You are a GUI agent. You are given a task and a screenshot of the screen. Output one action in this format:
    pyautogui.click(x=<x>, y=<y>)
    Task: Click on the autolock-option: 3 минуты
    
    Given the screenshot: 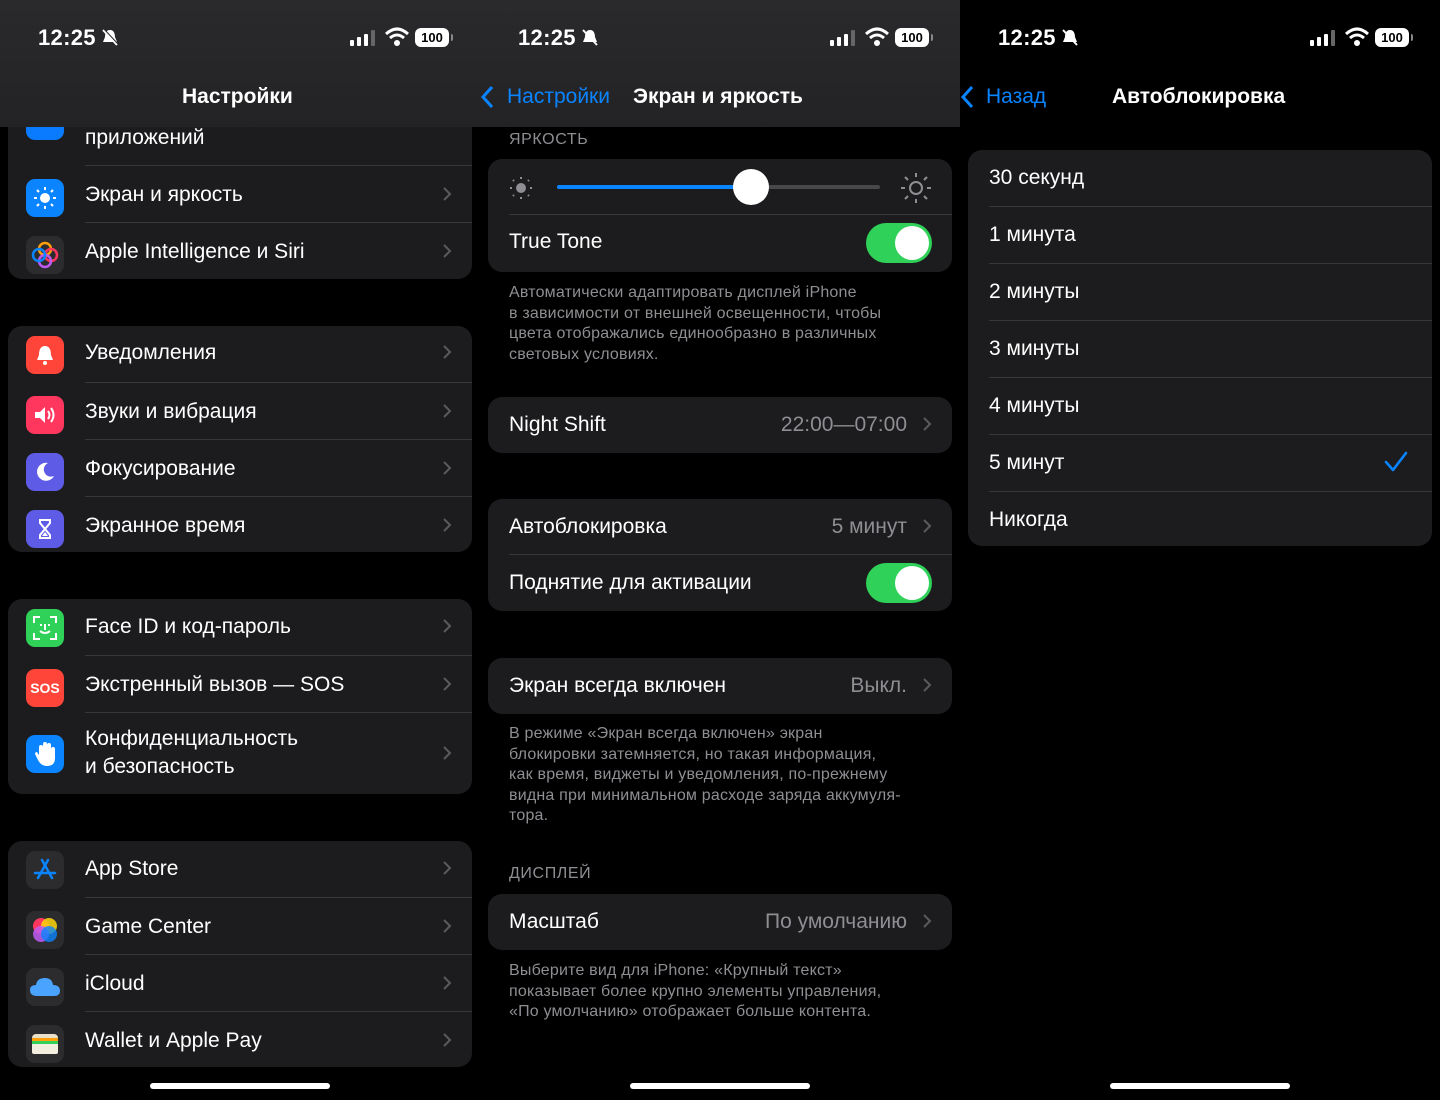 What is the action you would take?
    pyautogui.click(x=1200, y=349)
    